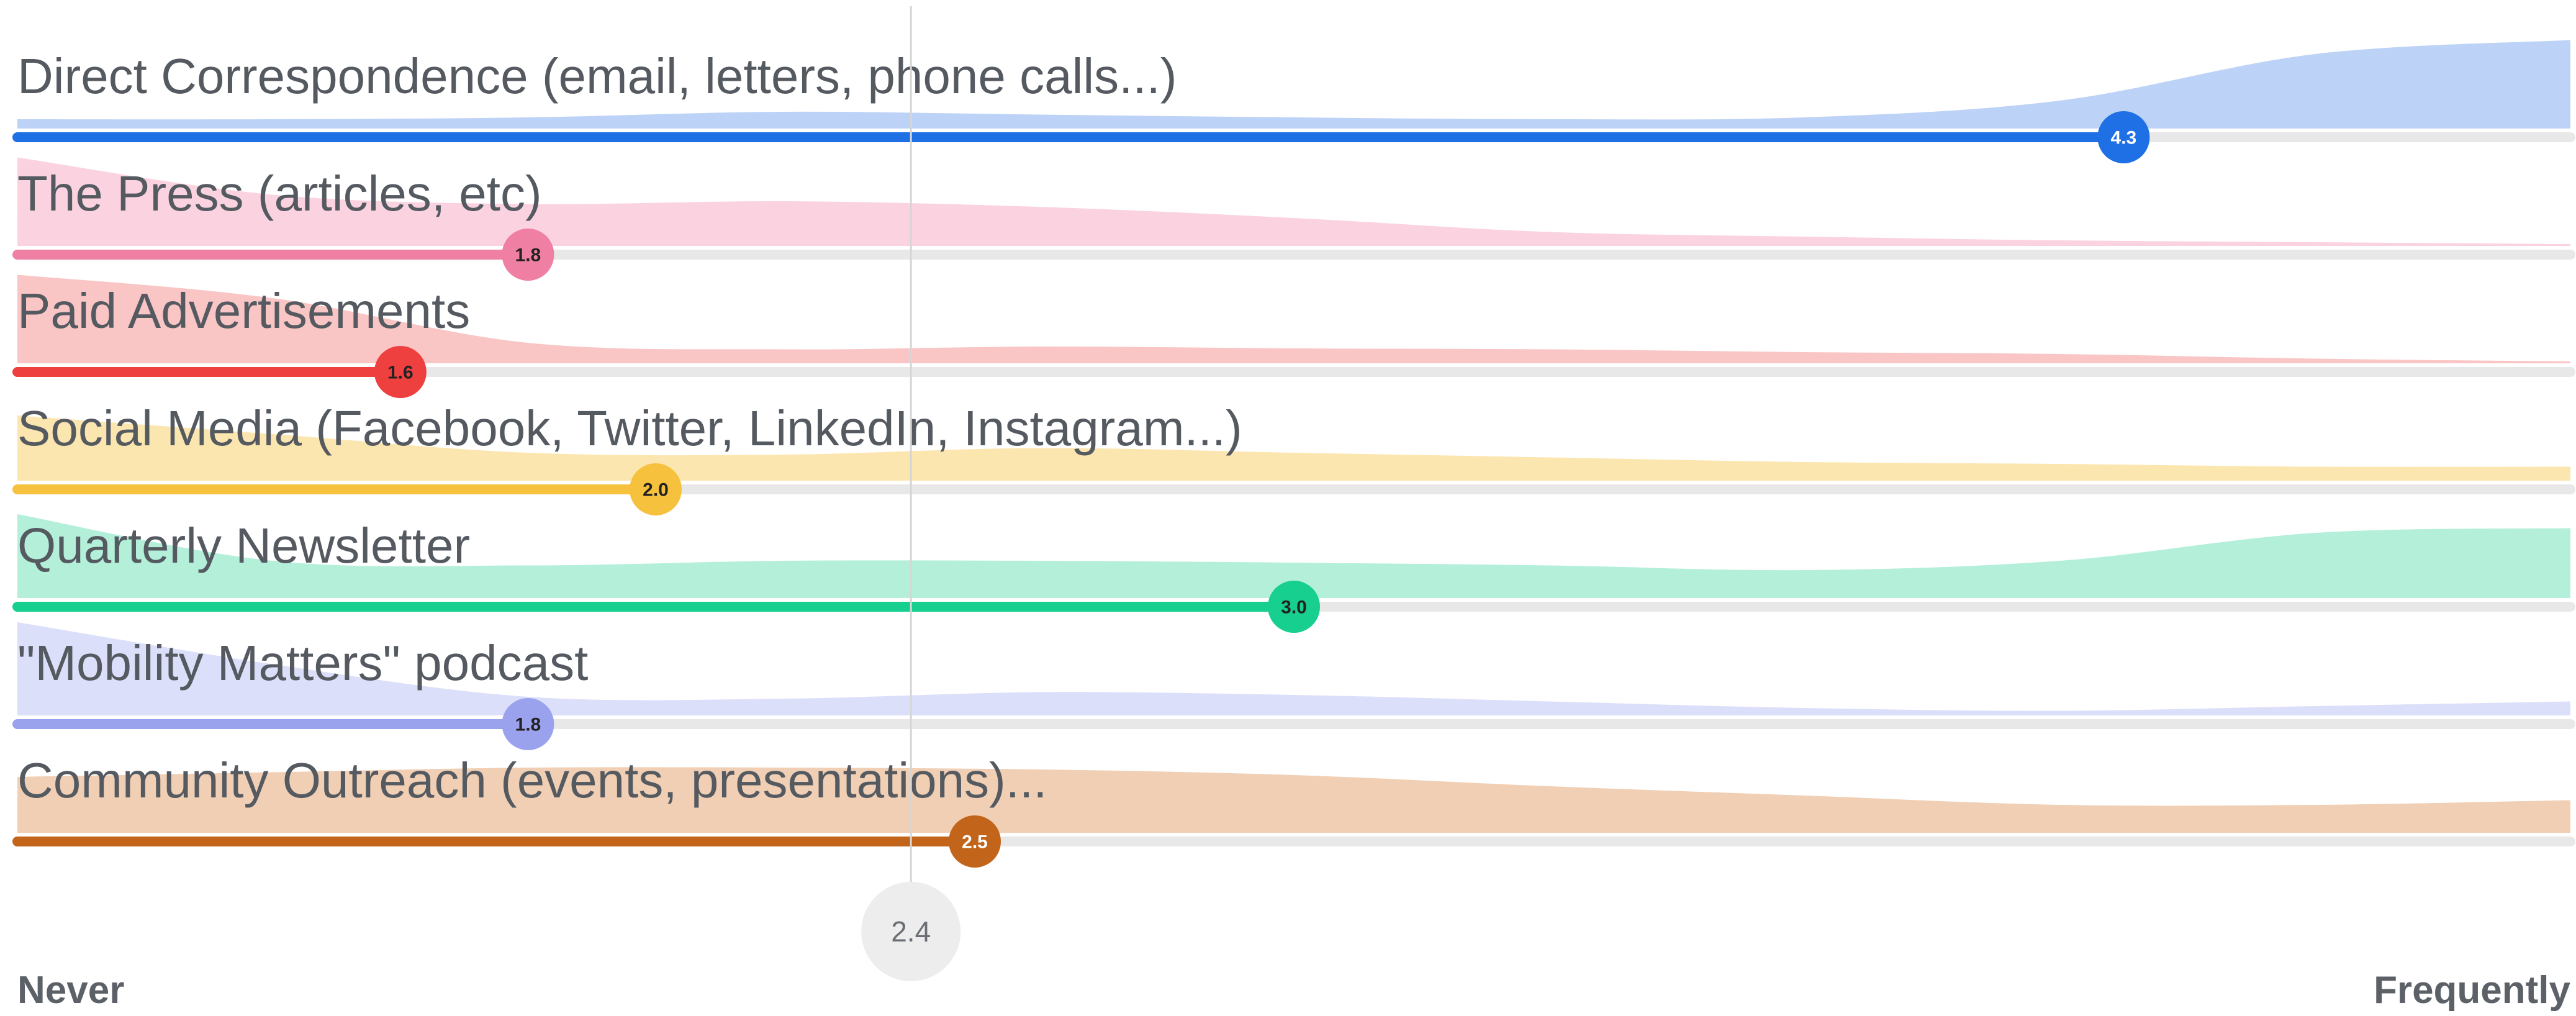 This screenshot has height=1016, width=2576. I want to click on value-label: 1.6, so click(400, 373).